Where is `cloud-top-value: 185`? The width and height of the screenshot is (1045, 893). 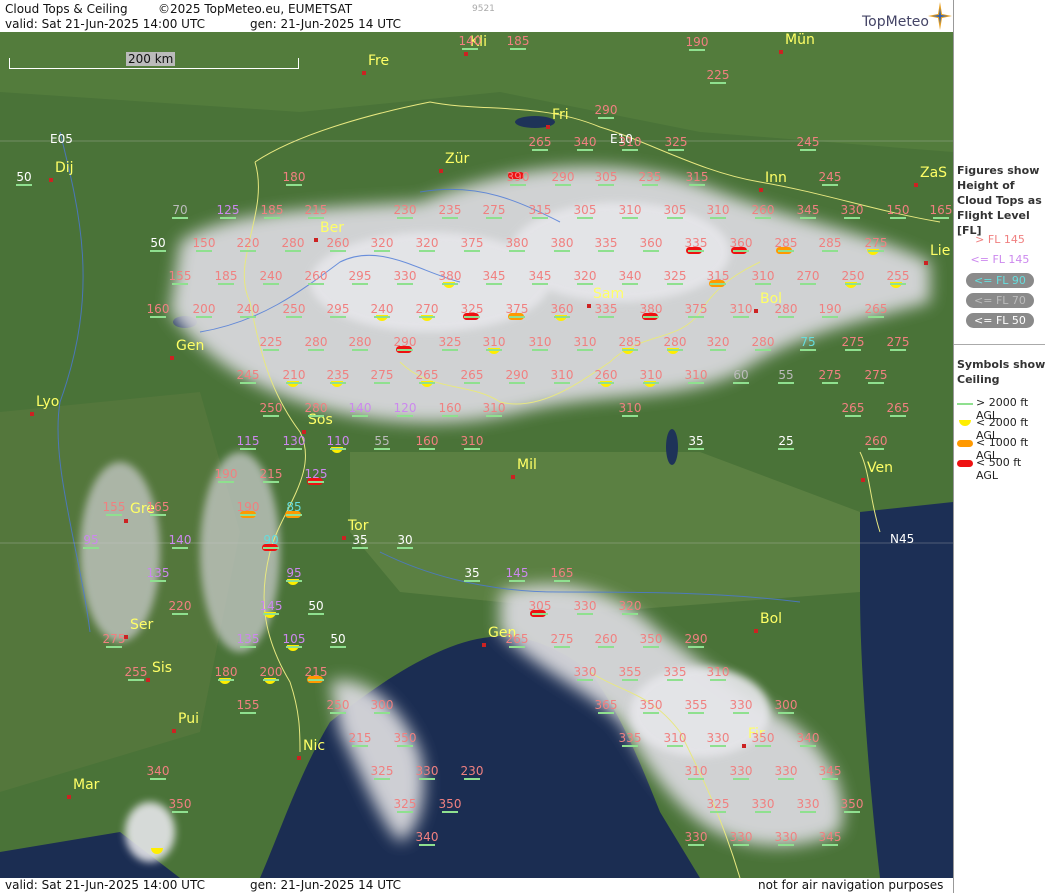 cloud-top-value: 185 is located at coordinates (226, 277).